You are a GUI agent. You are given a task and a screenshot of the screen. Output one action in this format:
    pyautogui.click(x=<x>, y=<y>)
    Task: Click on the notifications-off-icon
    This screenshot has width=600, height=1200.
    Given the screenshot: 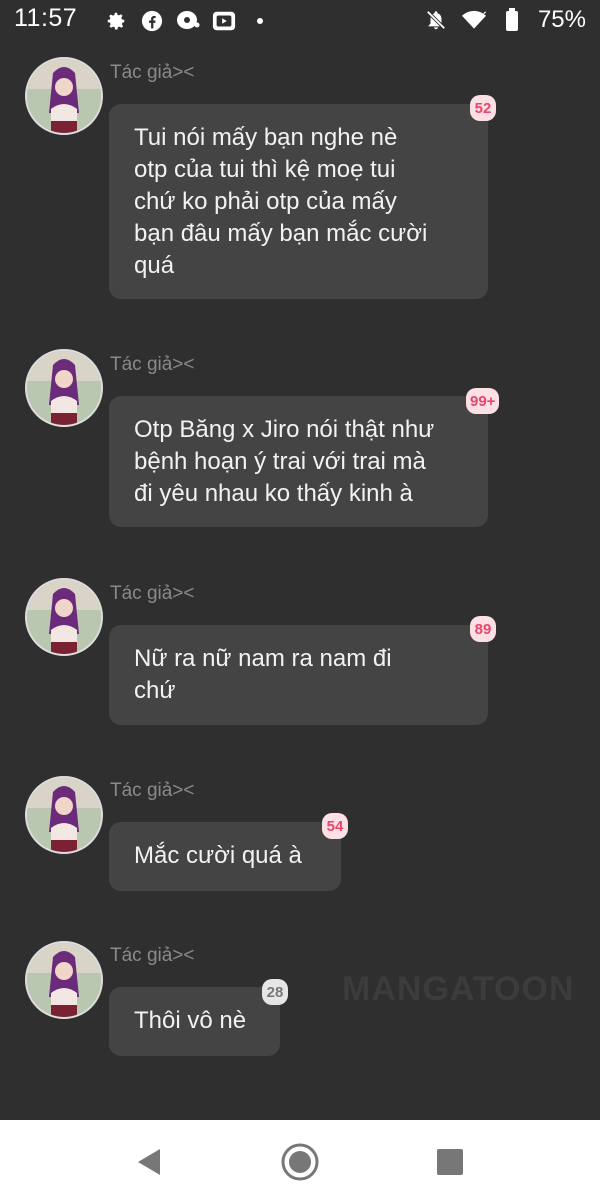 What is the action you would take?
    pyautogui.click(x=436, y=20)
    